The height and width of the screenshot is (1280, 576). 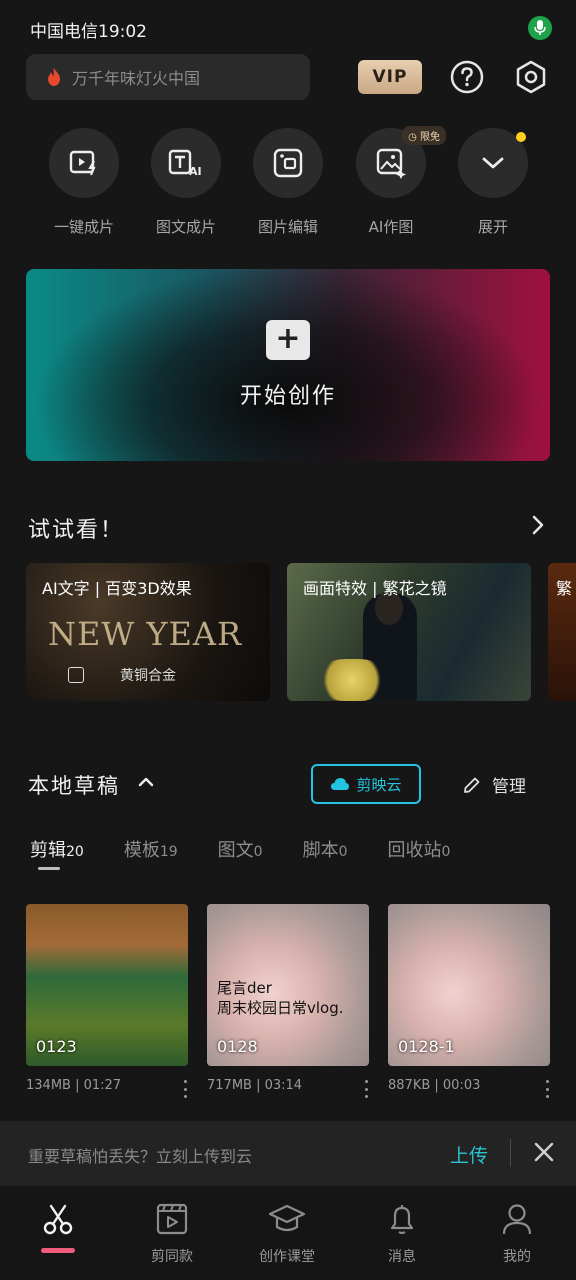 What do you see at coordinates (74, 786) in the screenshot?
I see `local-drafts-title: 本地草稿` at bounding box center [74, 786].